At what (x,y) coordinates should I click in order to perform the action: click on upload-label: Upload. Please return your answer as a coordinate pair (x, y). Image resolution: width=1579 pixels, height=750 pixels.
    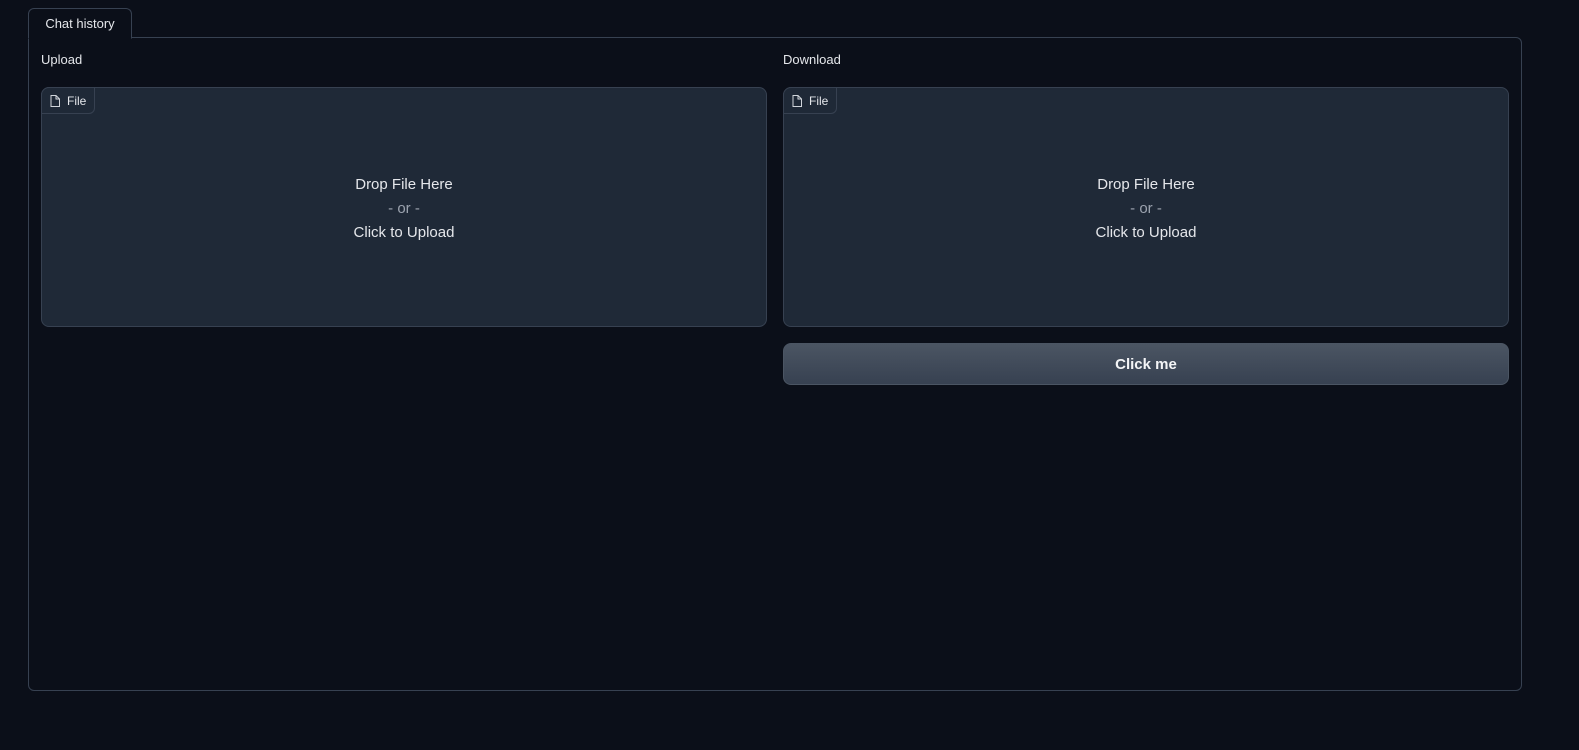
    Looking at the image, I should click on (62, 59).